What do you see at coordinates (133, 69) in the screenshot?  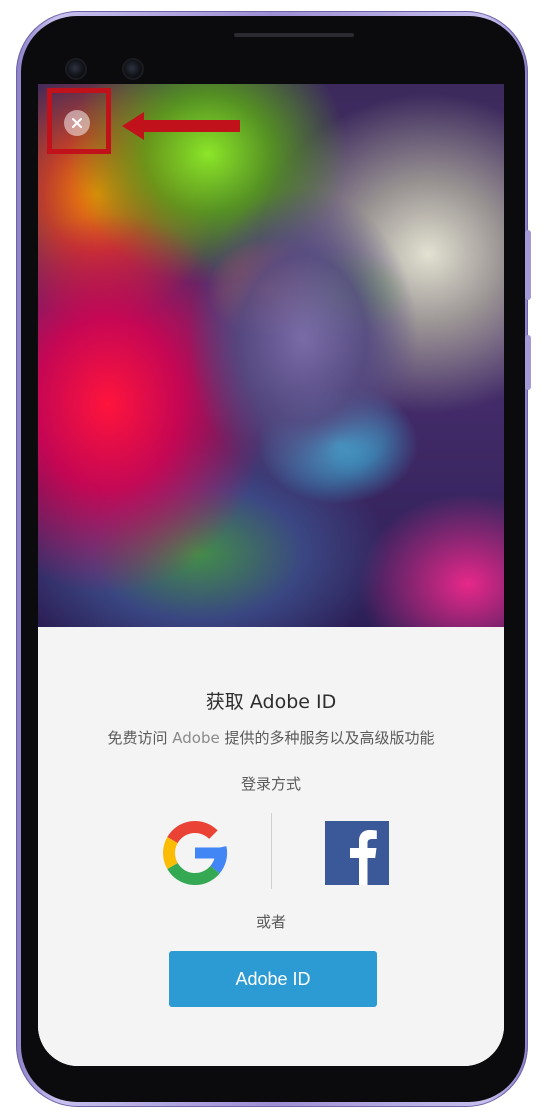 I see `front-camera-right` at bounding box center [133, 69].